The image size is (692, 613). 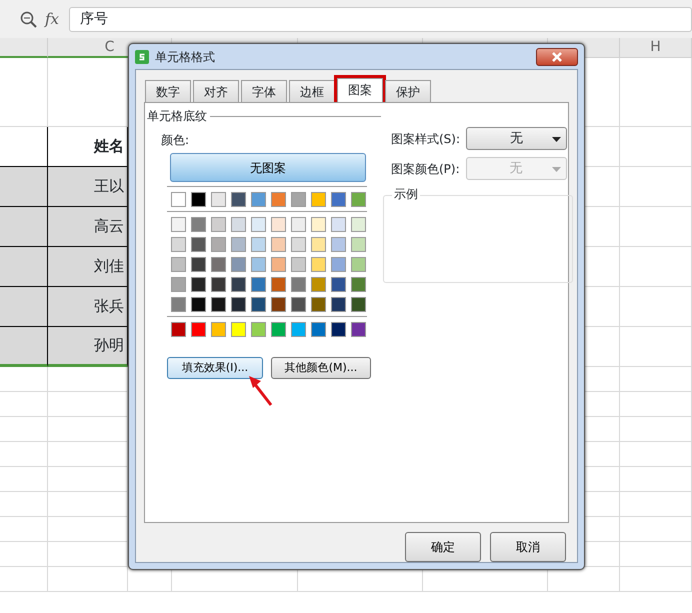 What do you see at coordinates (52, 19) in the screenshot?
I see `function-label: fx` at bounding box center [52, 19].